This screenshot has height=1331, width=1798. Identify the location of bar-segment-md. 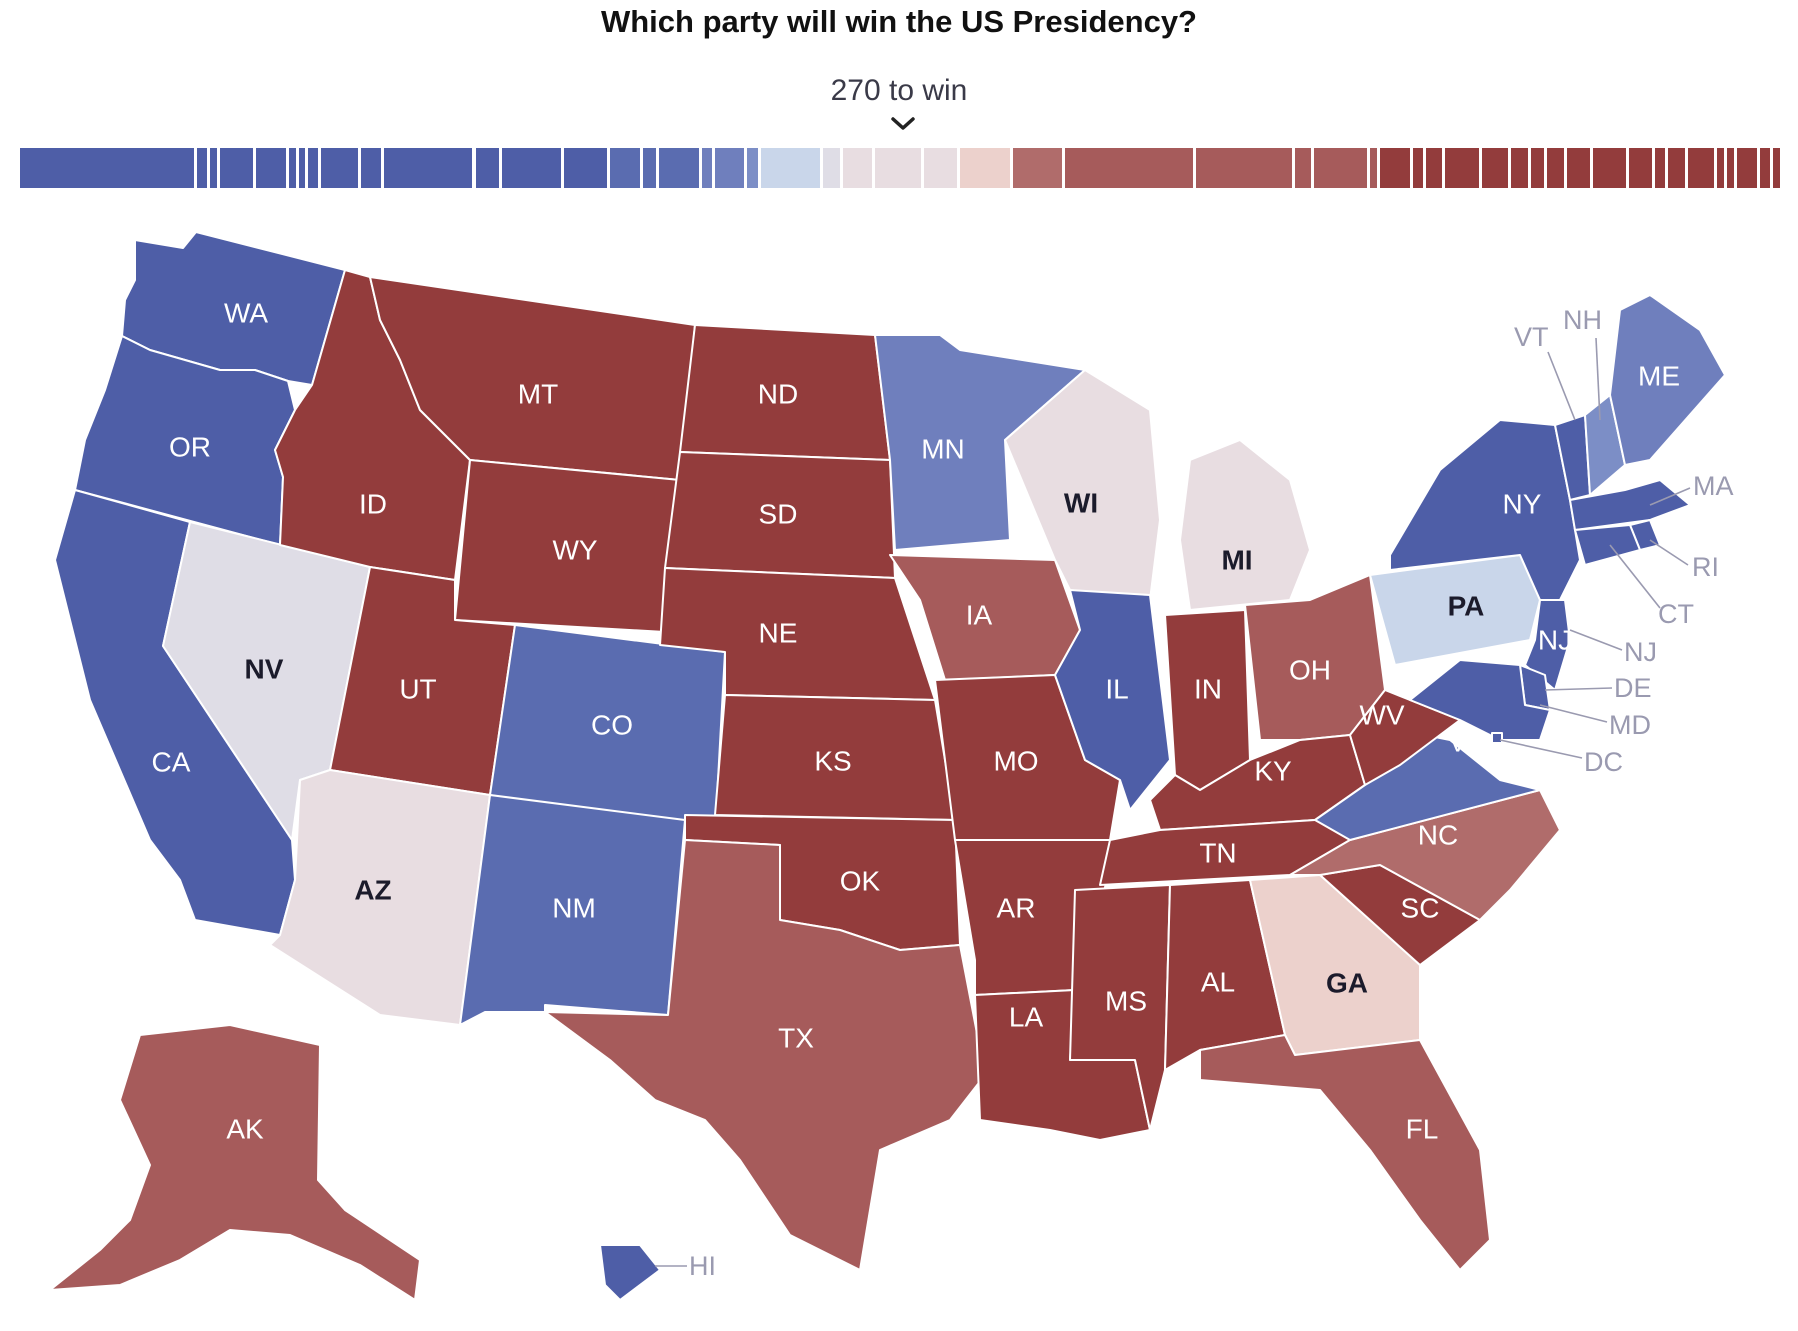
(270, 168).